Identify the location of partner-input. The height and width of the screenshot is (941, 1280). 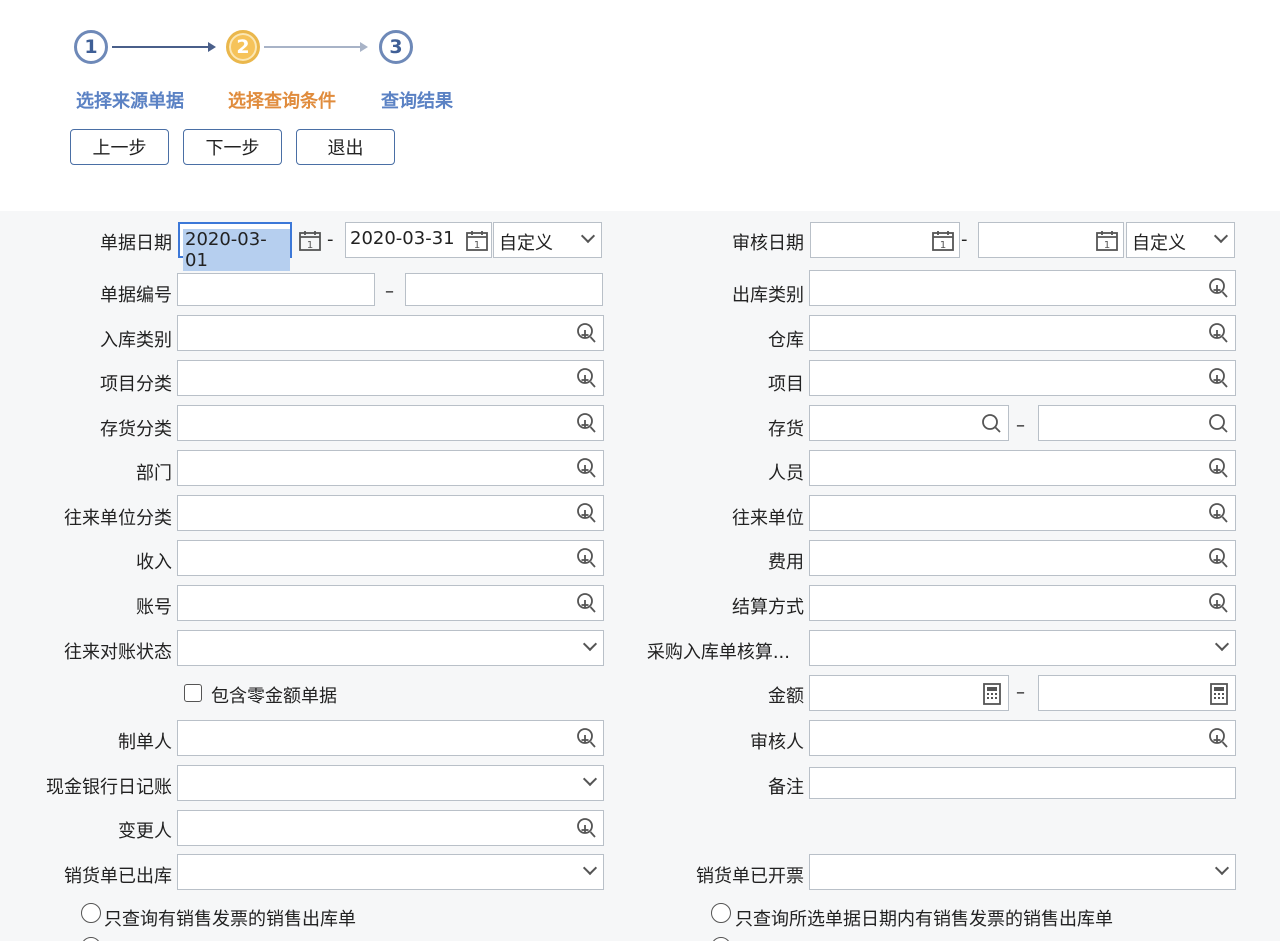
(1022, 513).